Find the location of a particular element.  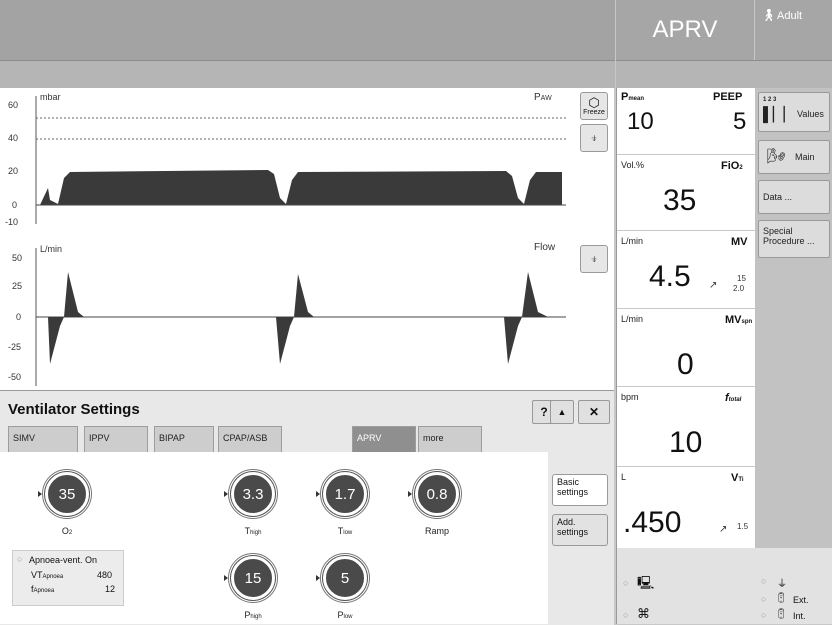

battery-icon: 🔋︎ is located at coordinates (781, 598).